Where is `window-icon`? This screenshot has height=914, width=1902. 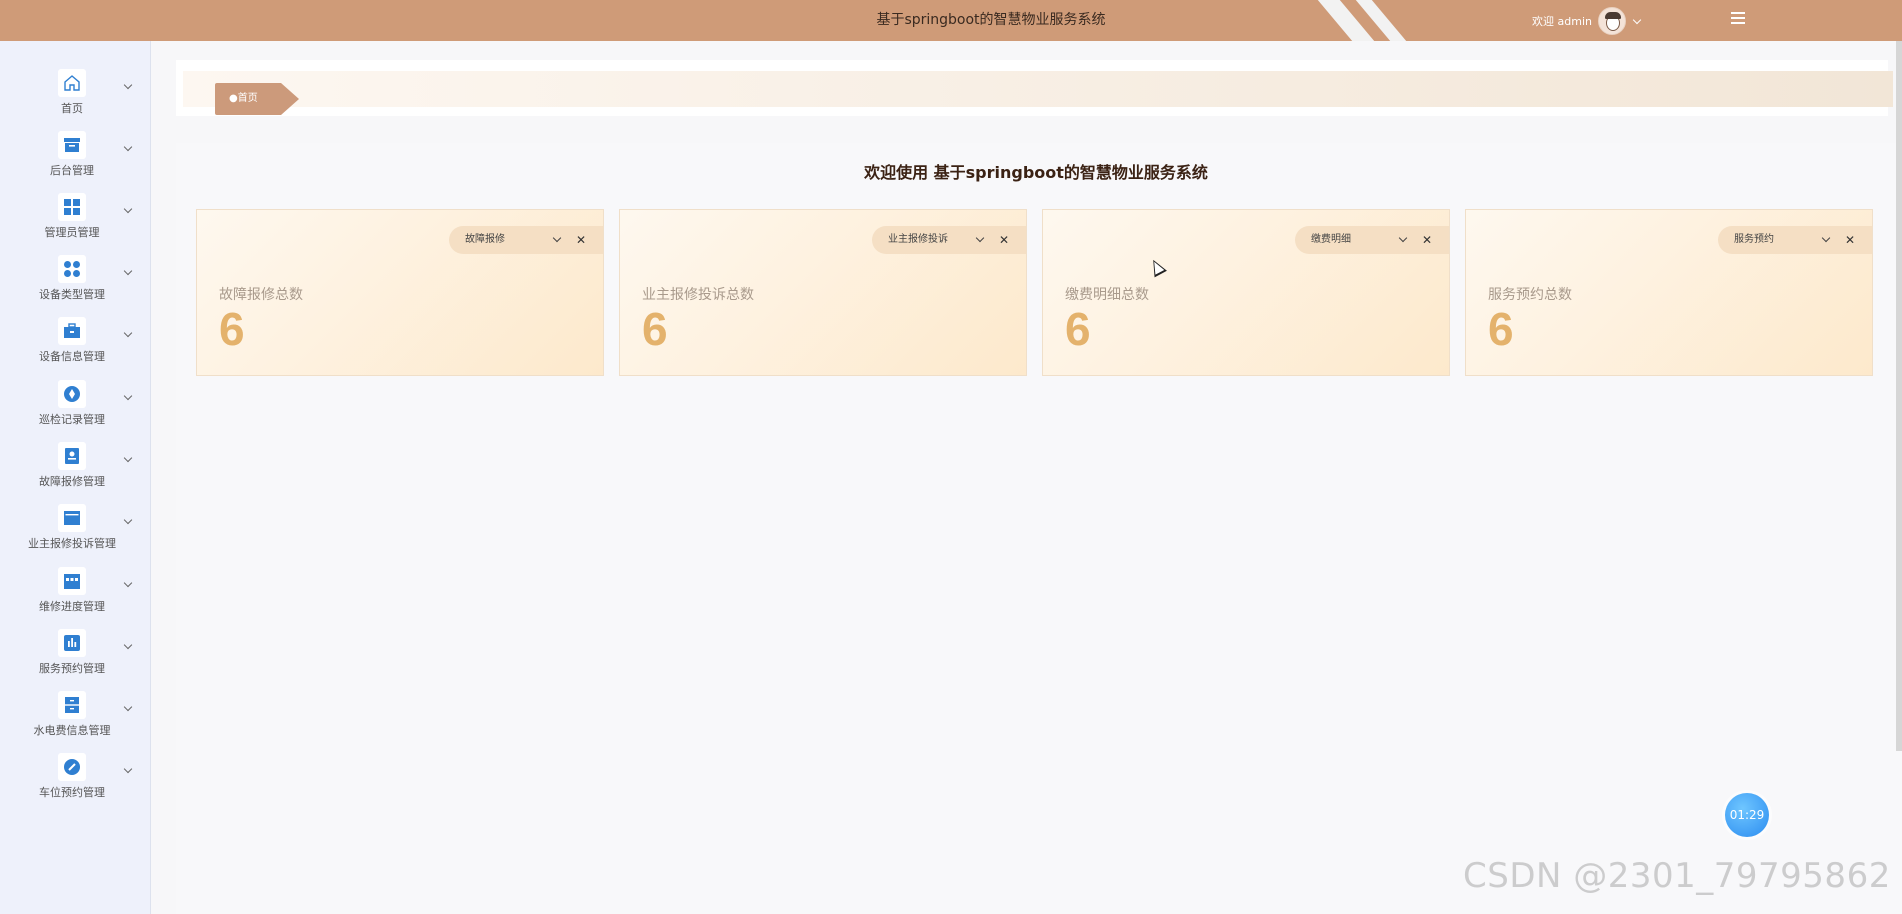
window-icon is located at coordinates (72, 518).